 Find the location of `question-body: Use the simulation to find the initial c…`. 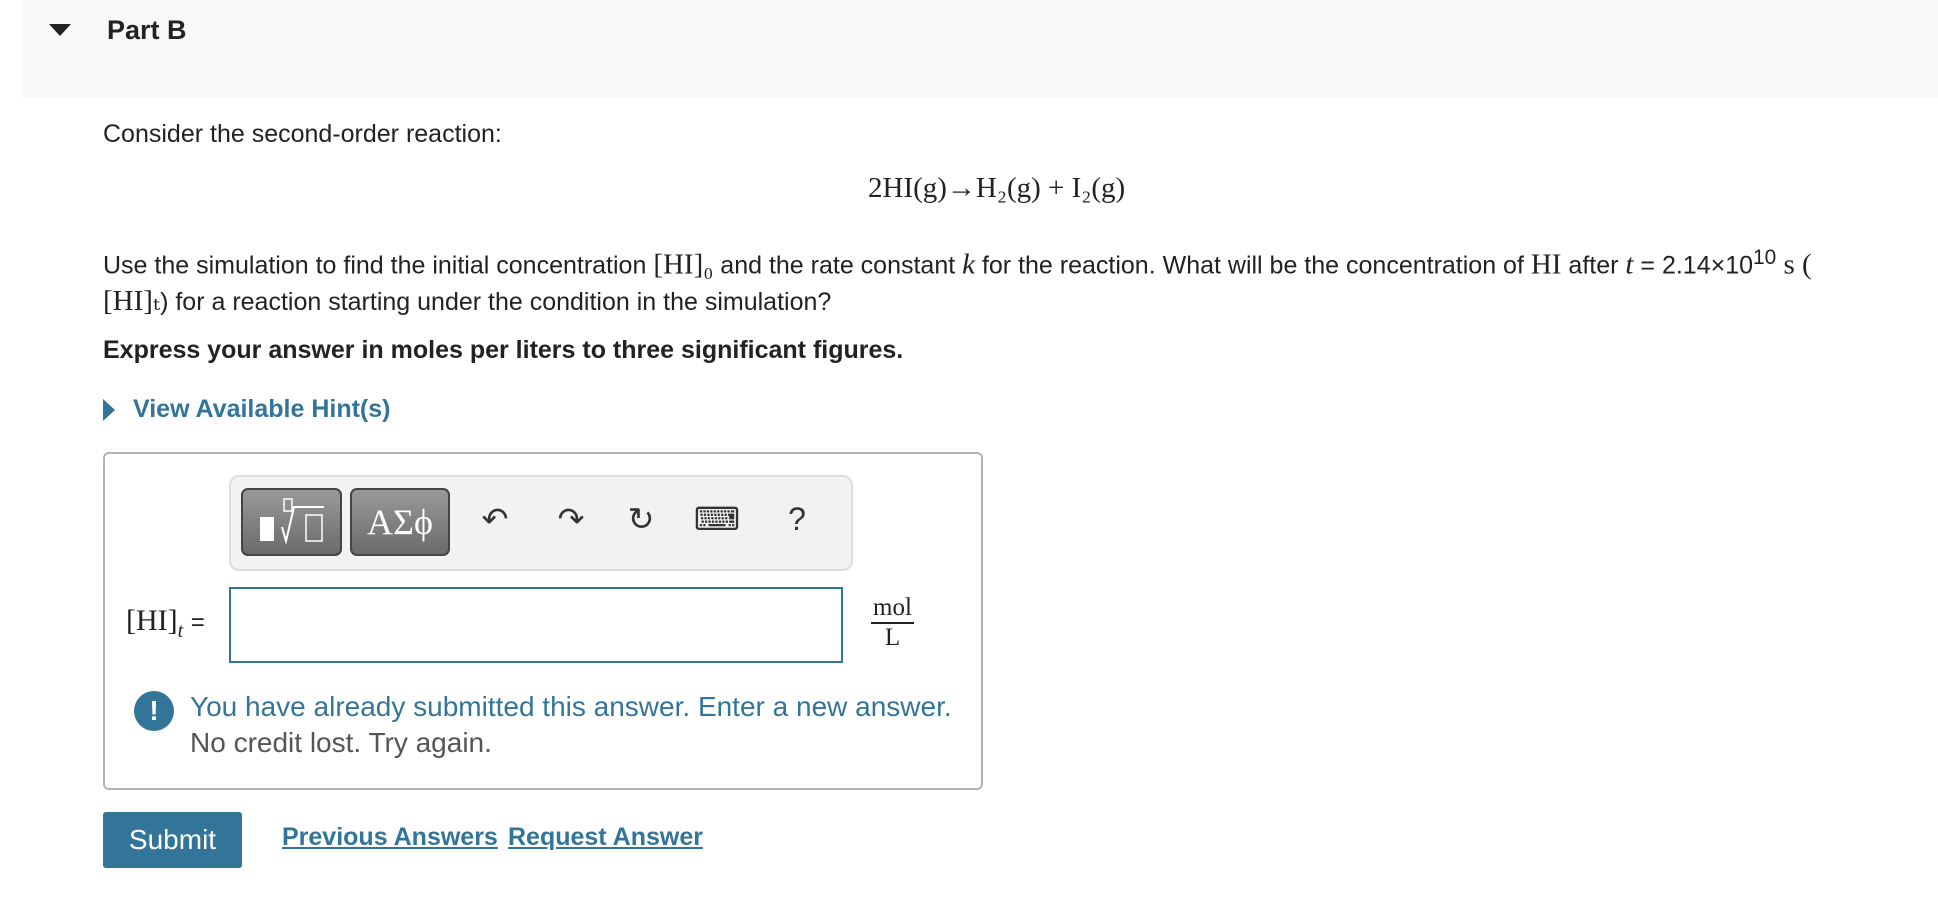

question-body: Use the simulation to find the initial c… is located at coordinates (957, 282).